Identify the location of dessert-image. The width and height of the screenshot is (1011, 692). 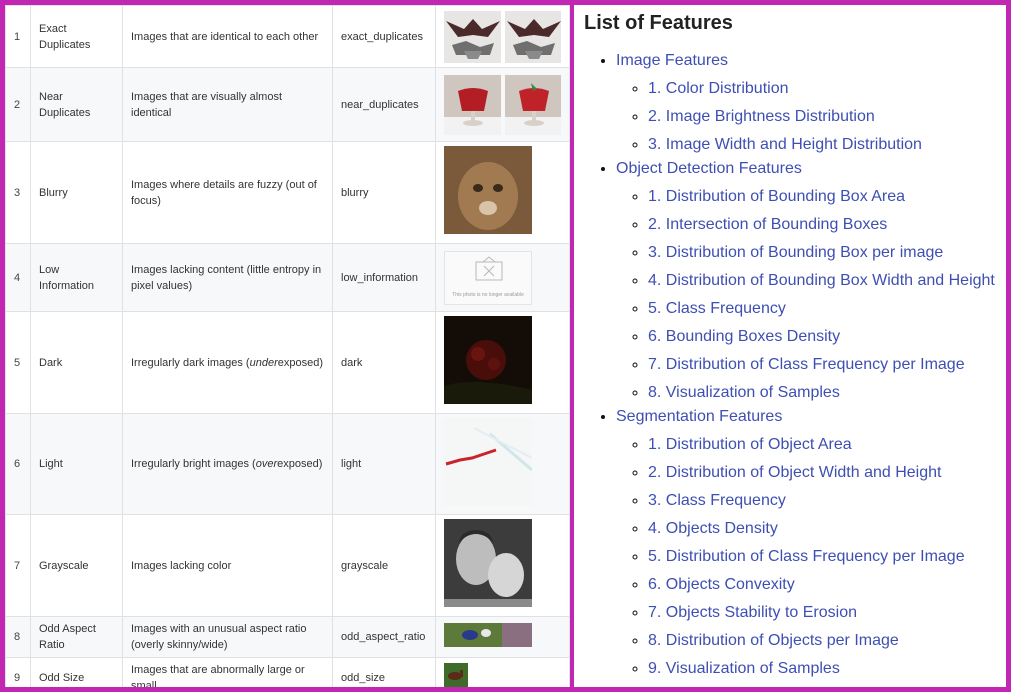
(472, 104).